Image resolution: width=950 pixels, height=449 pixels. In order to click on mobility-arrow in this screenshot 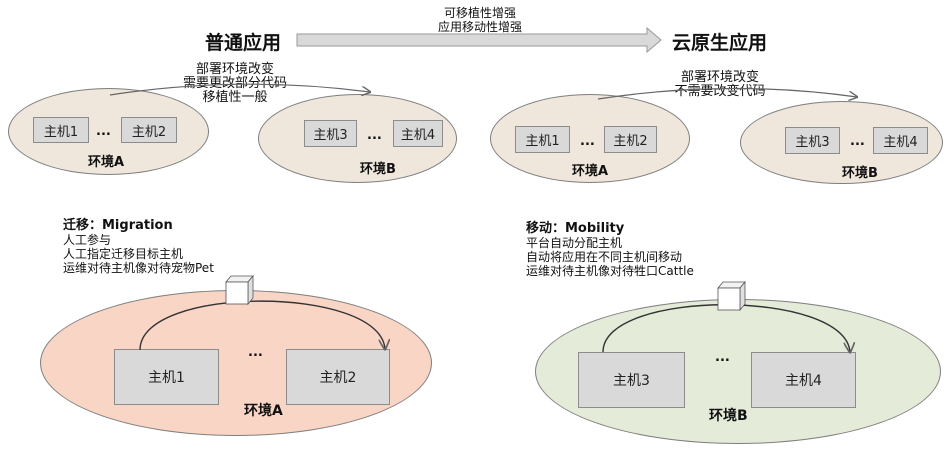, I will do `click(726, 328)`.